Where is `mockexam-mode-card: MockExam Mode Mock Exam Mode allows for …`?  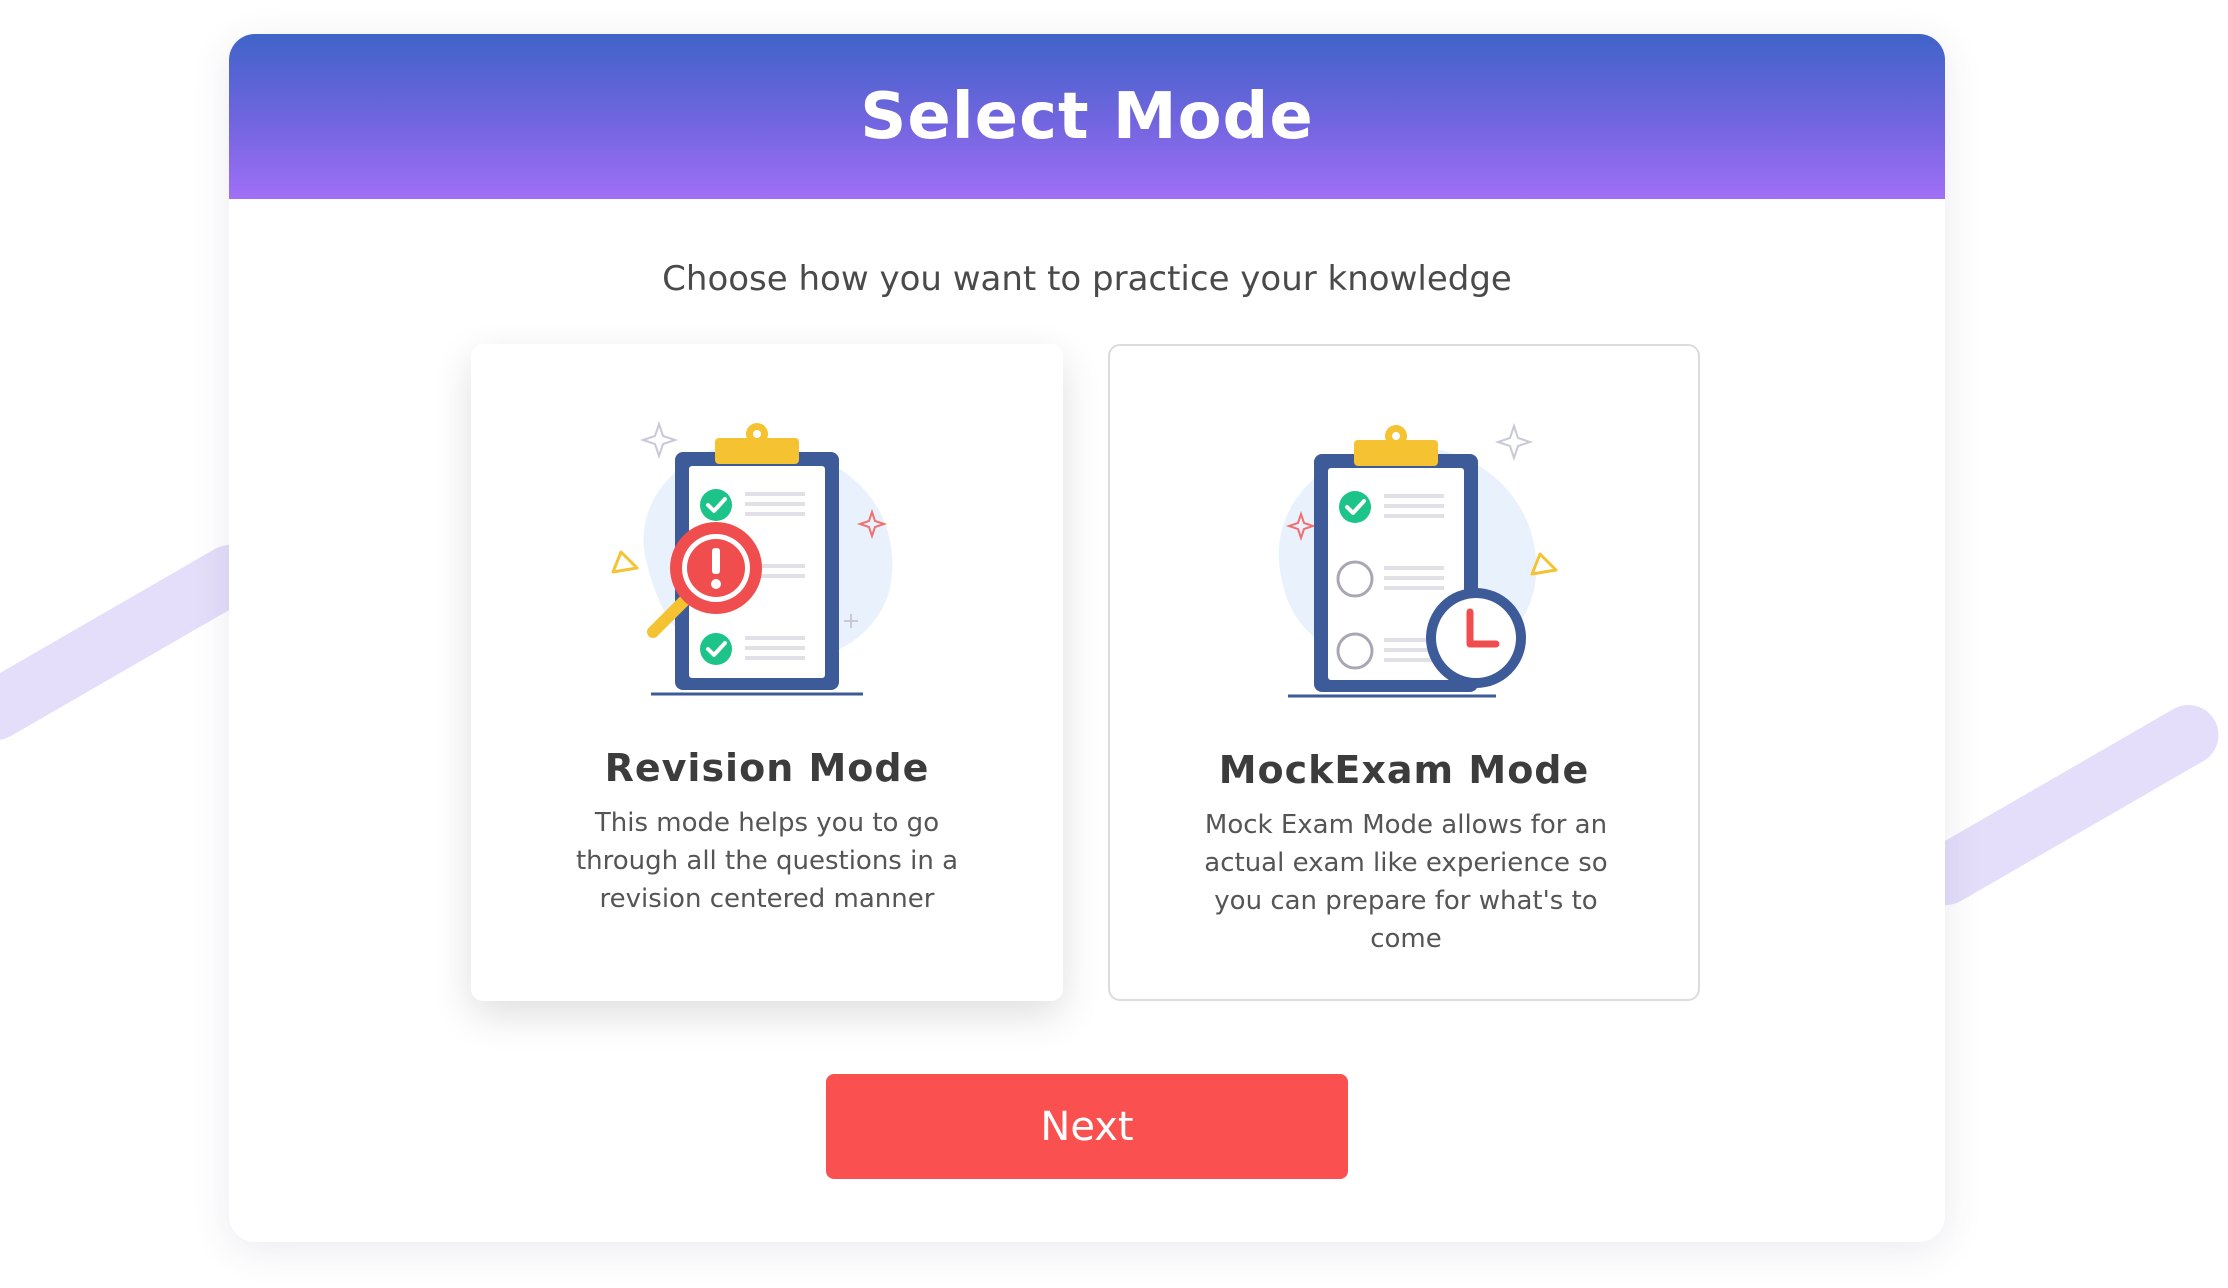 mockexam-mode-card: MockExam Mode Mock Exam Mode allows for … is located at coordinates (1404, 672).